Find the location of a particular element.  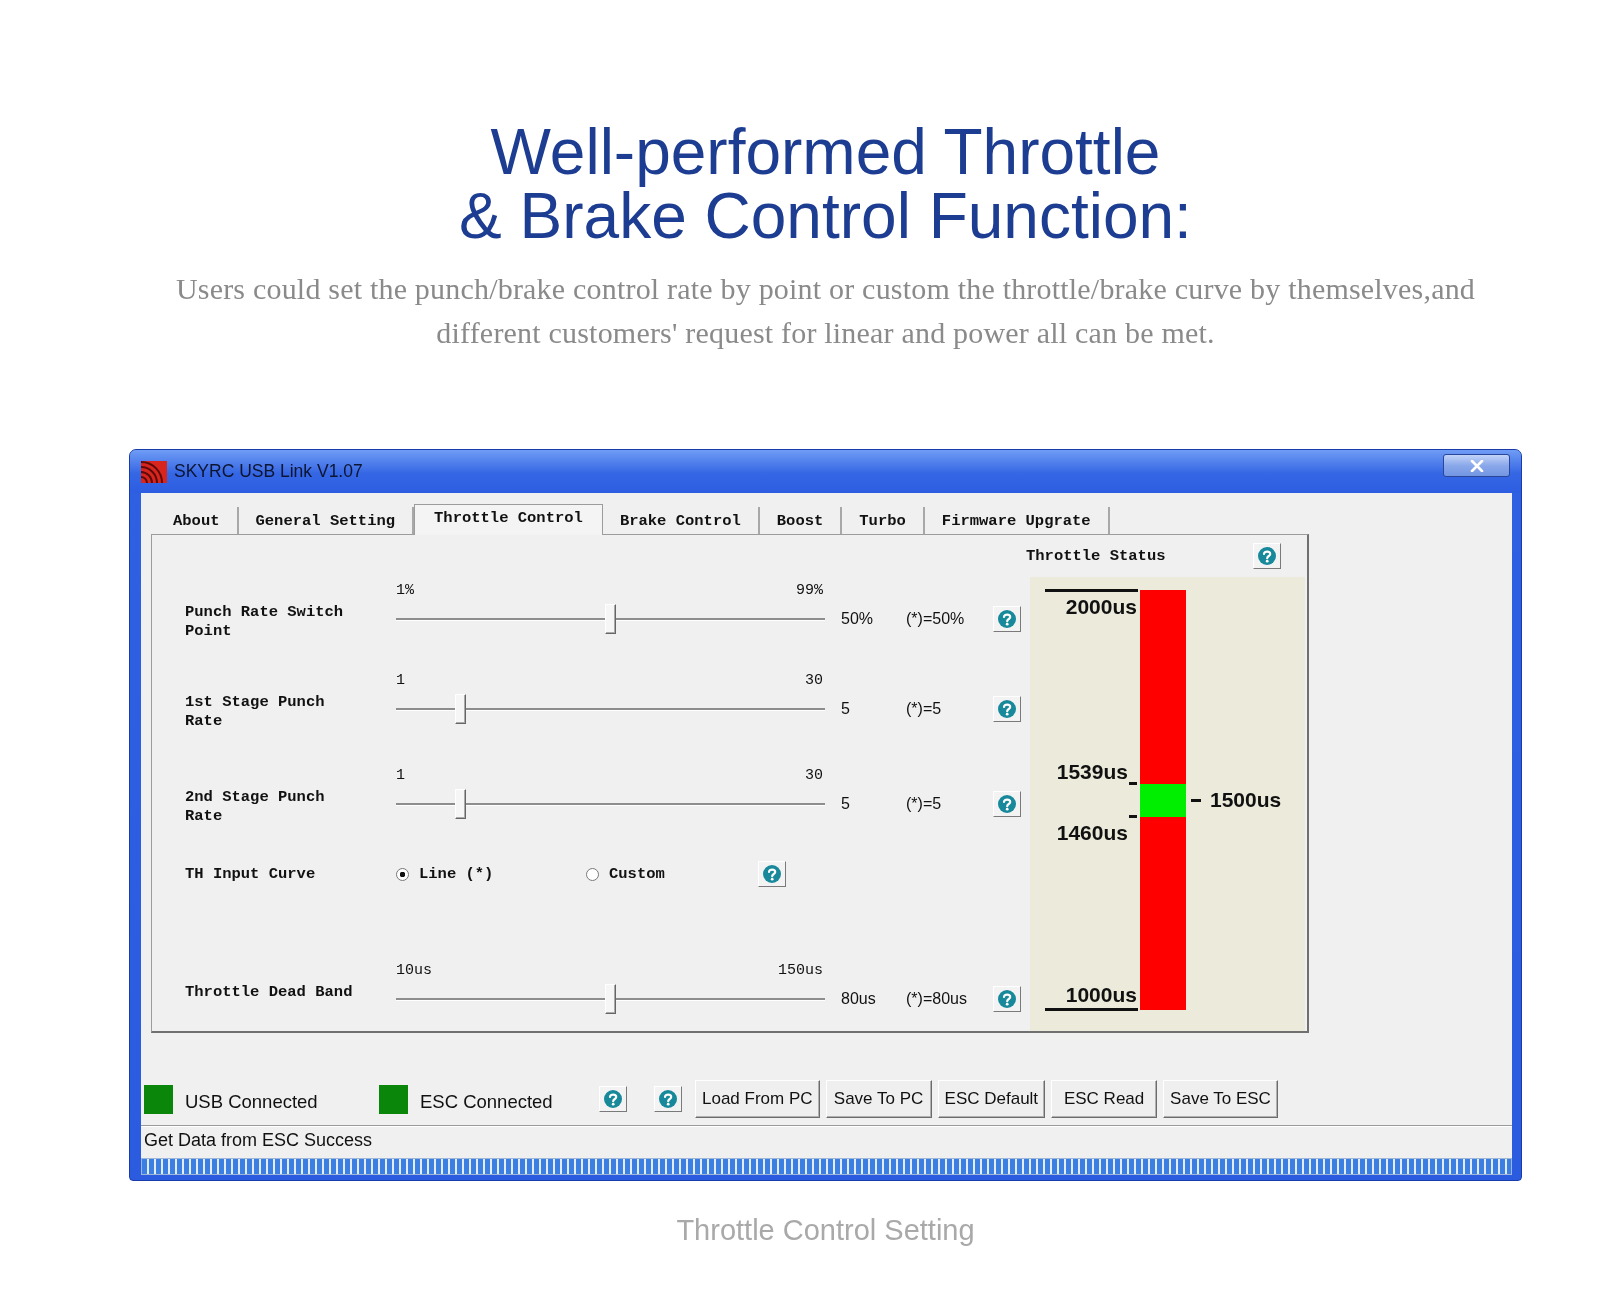

caption: Throttle Control Setting is located at coordinates (825, 1230).